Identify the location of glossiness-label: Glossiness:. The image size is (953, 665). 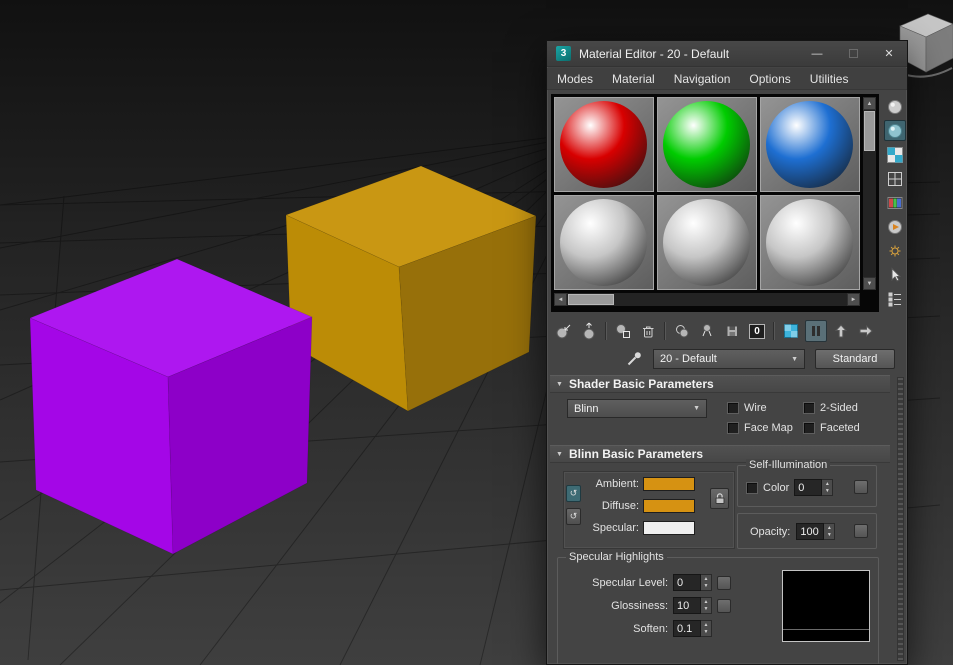
(639, 605).